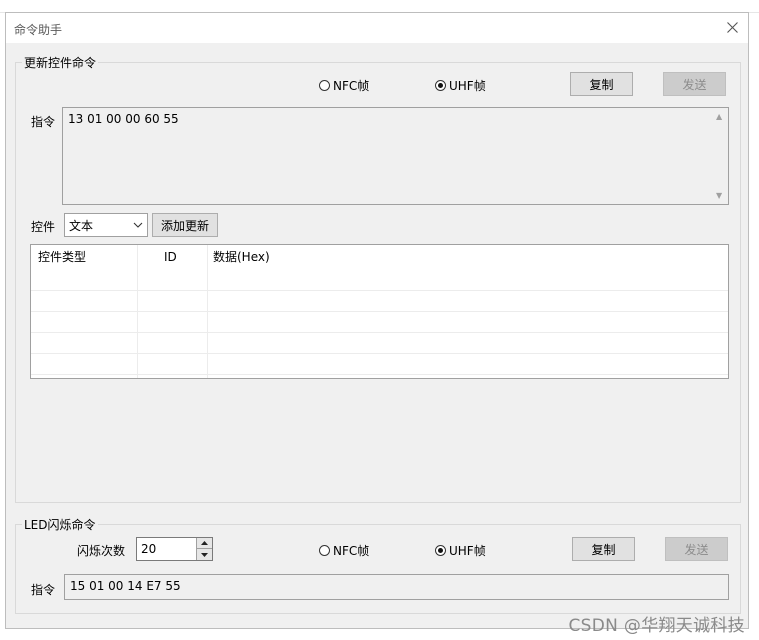  Describe the element at coordinates (174, 549) in the screenshot. I see `blink-count-stepper: 20` at that location.